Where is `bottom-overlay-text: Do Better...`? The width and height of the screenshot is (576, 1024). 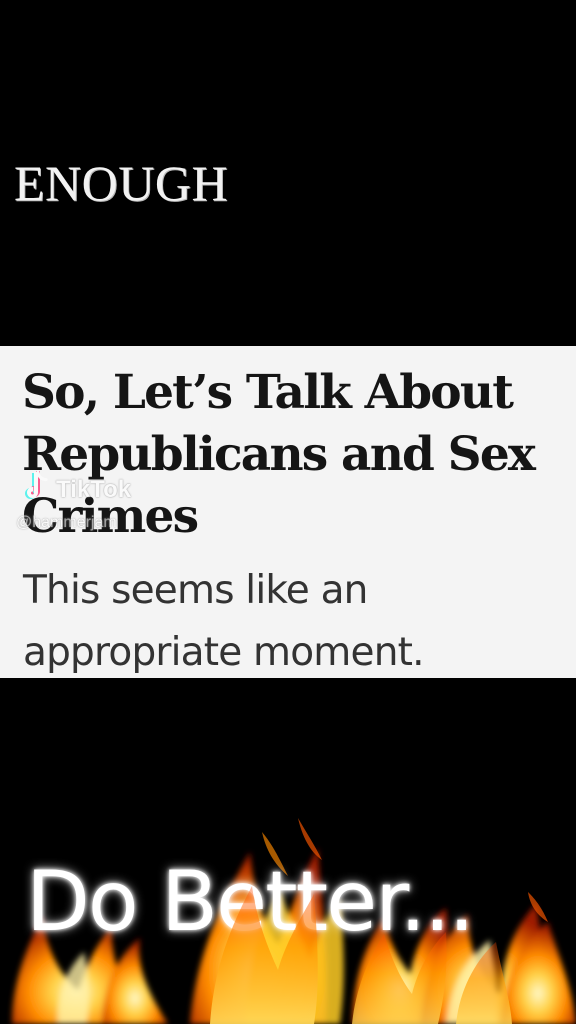
bottom-overlay-text: Do Better... is located at coordinates (250, 901).